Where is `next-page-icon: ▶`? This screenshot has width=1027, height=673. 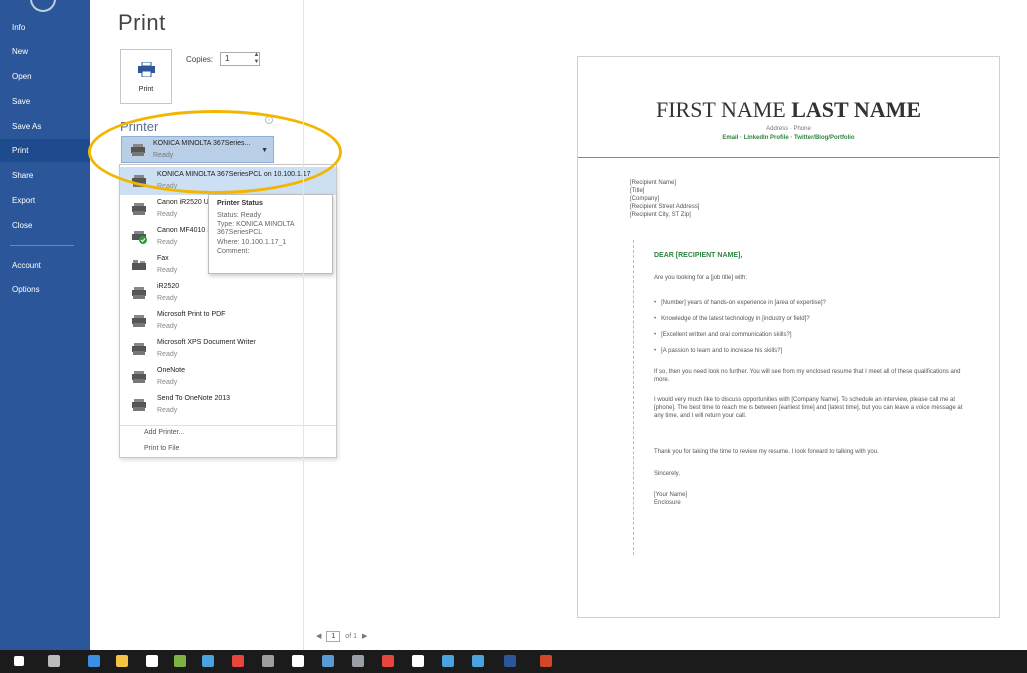 next-page-icon: ▶ is located at coordinates (364, 636).